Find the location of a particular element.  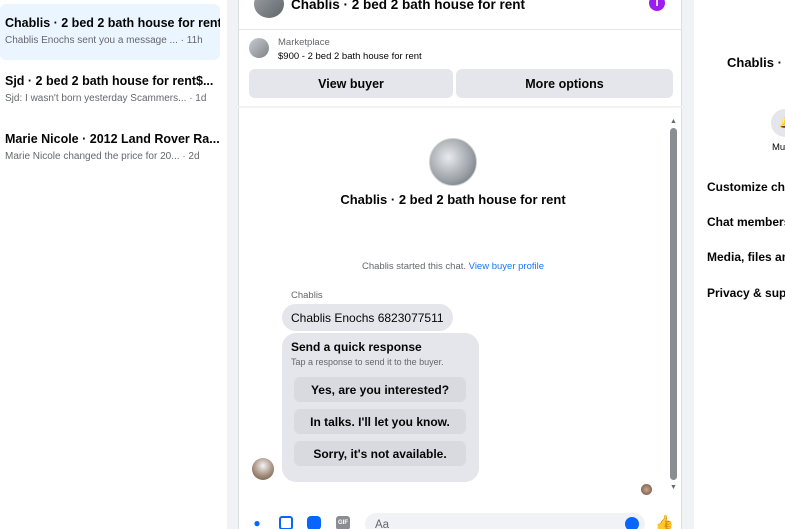

privacy-support-item: Privacy & supp is located at coordinates (746, 293).